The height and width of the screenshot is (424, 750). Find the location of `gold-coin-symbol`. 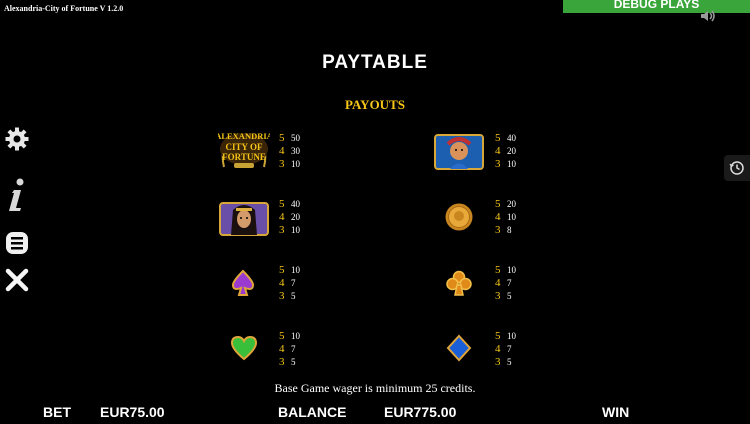

gold-coin-symbol is located at coordinates (459, 217).